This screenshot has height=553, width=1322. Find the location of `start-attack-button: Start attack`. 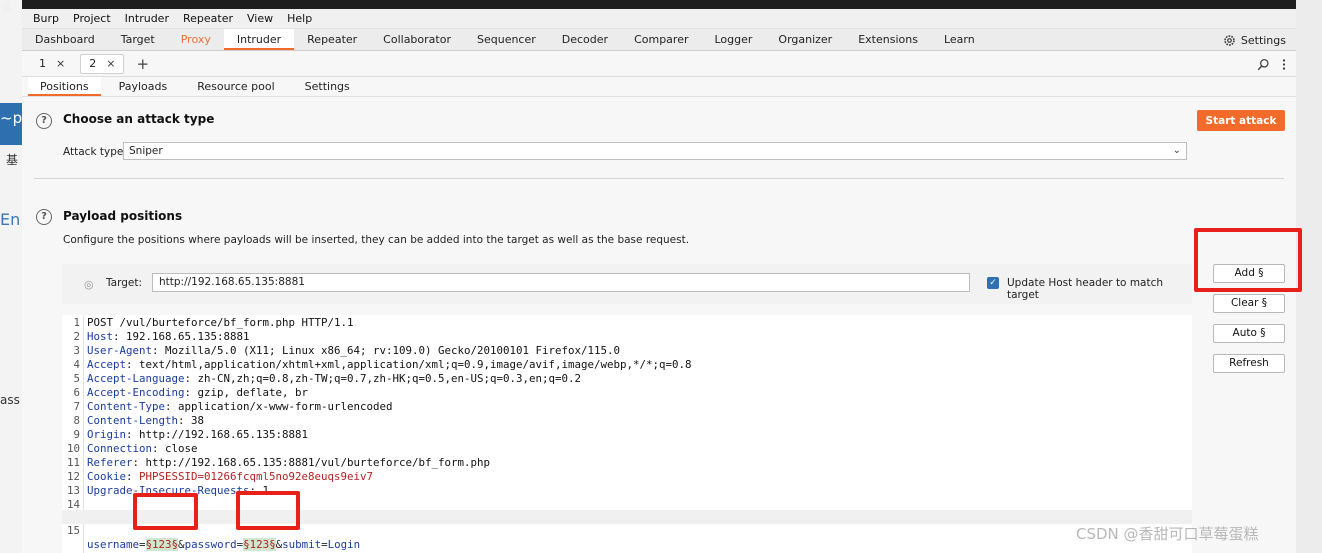

start-attack-button: Start attack is located at coordinates (1241, 120).